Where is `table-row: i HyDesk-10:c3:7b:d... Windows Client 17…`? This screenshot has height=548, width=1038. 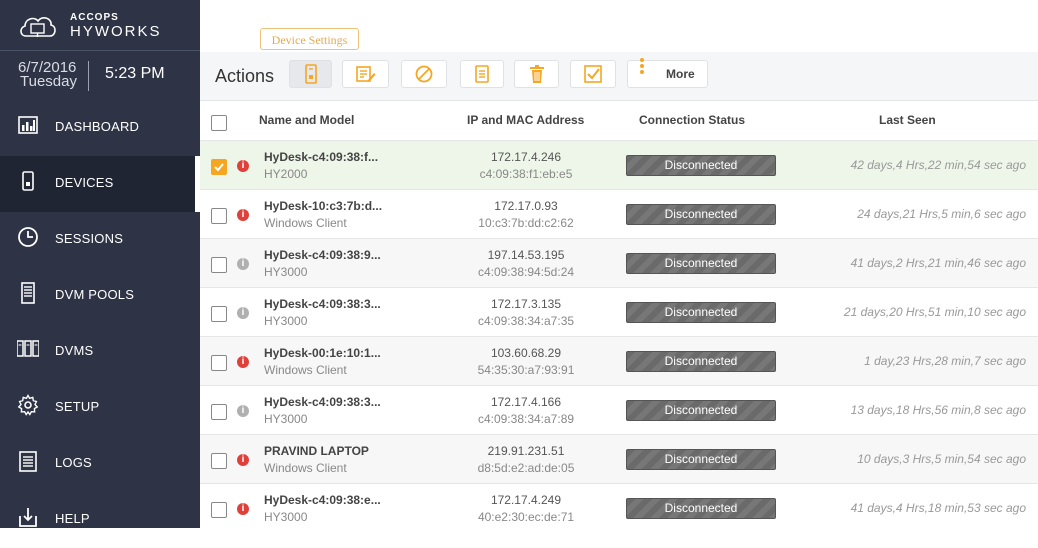 table-row: i HyDesk-10:c3:7b:d... Windows Client 17… is located at coordinates (619, 213).